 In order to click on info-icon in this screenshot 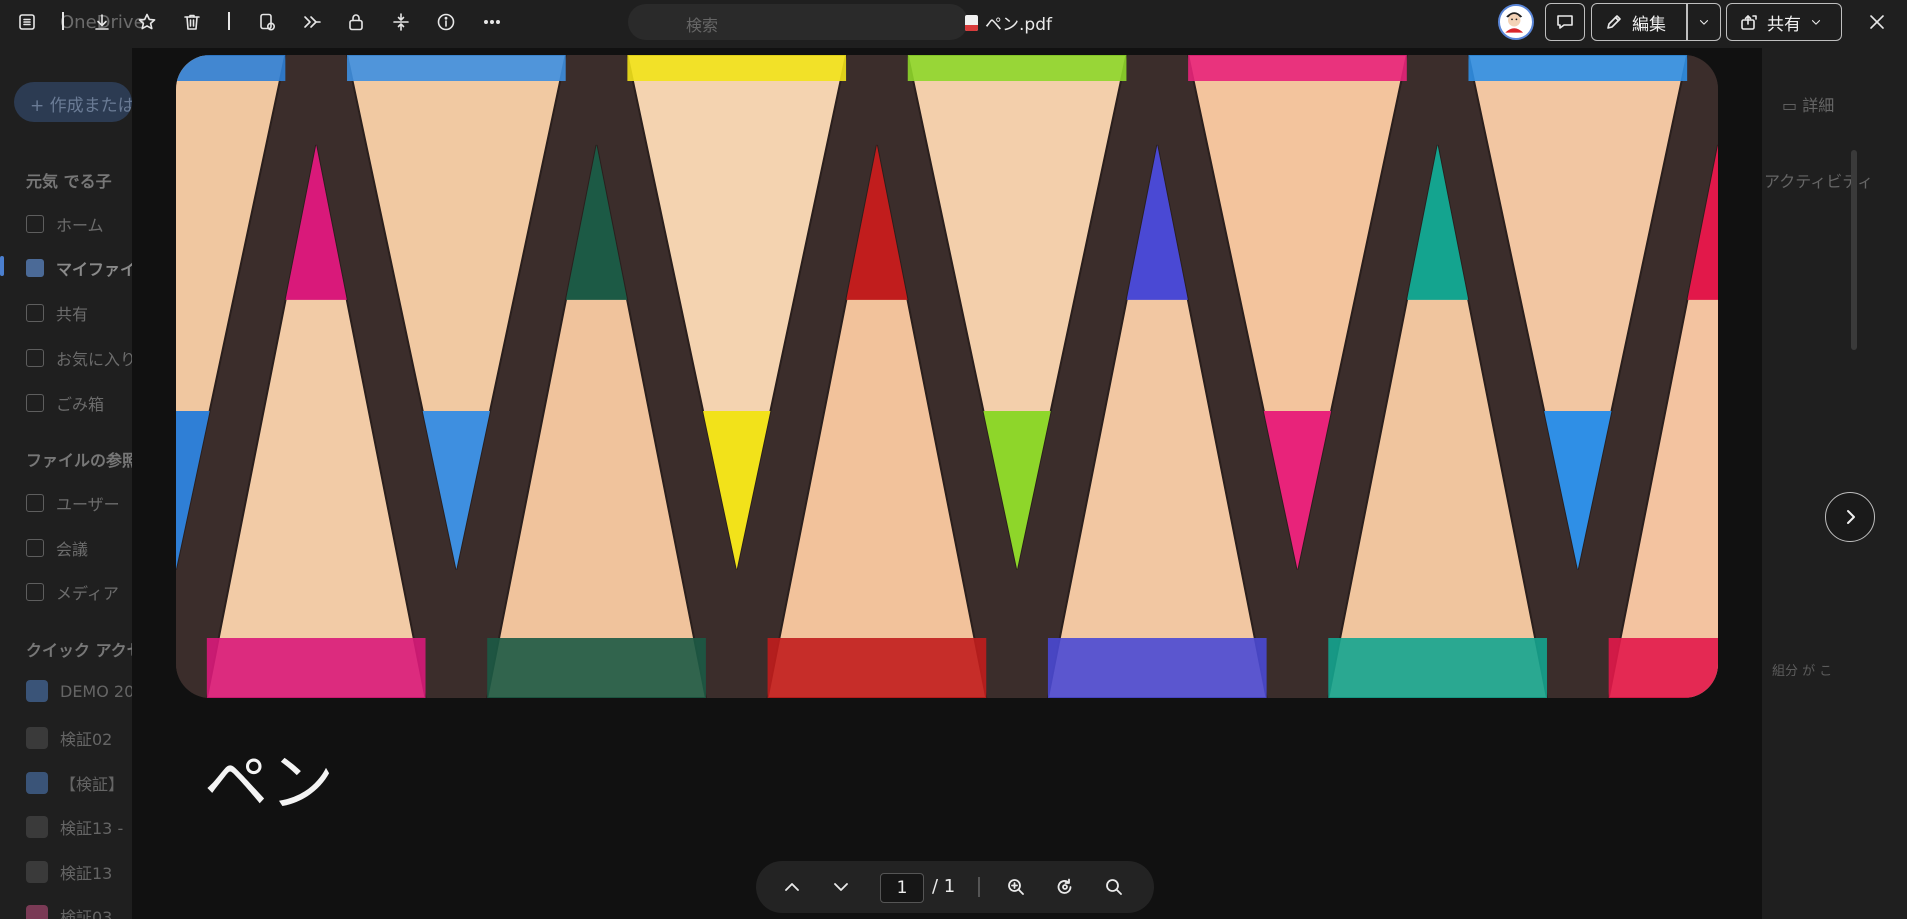, I will do `click(446, 22)`.